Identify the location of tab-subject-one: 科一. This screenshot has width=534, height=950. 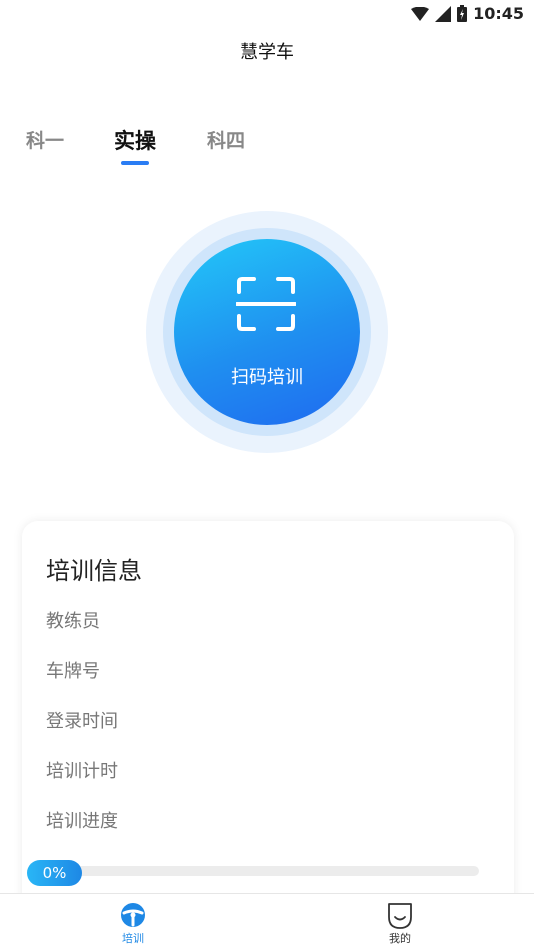
(45, 139).